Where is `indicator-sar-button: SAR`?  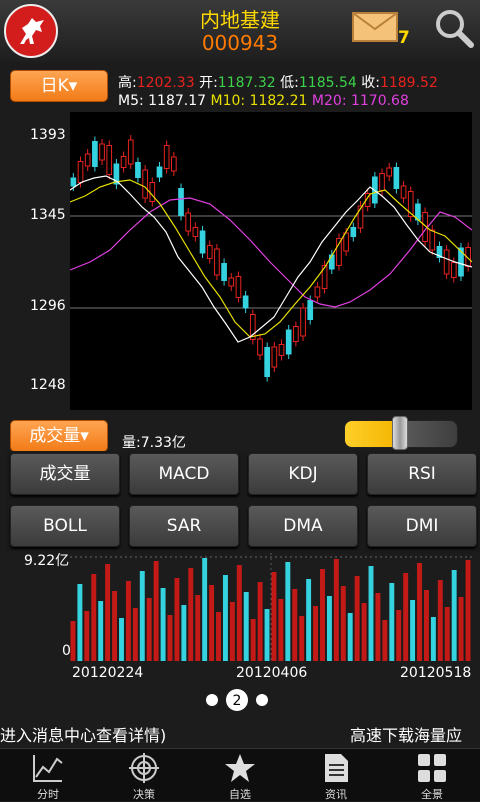 indicator-sar-button: SAR is located at coordinates (184, 526).